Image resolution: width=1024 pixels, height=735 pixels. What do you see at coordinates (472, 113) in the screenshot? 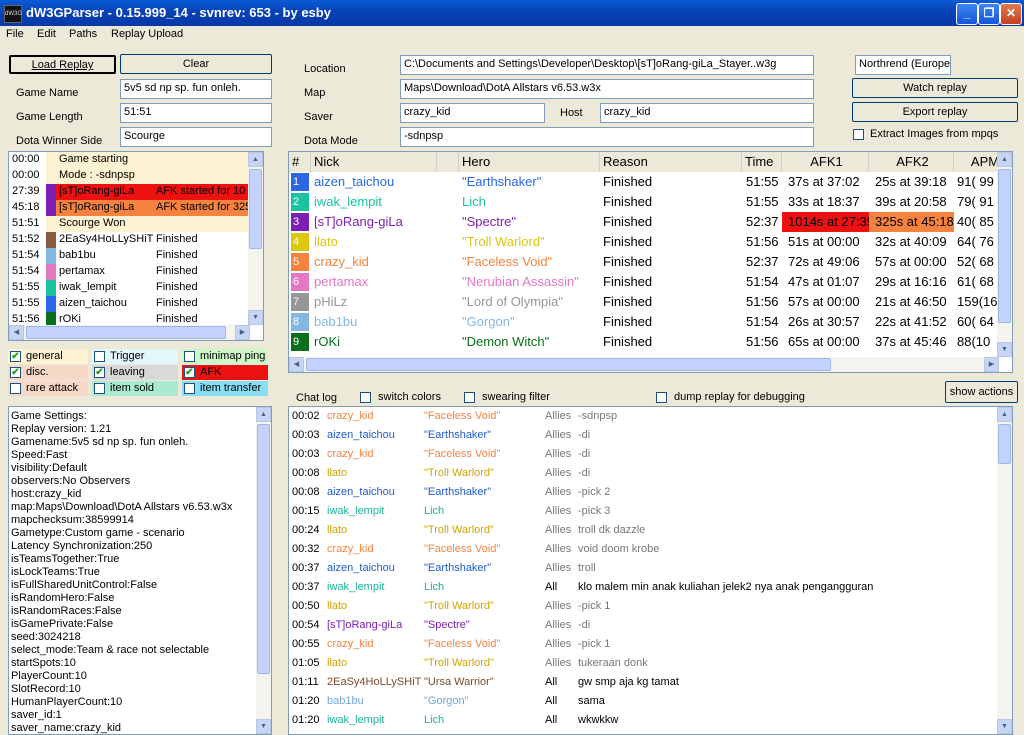
I see `saver-field: crazy_kid` at bounding box center [472, 113].